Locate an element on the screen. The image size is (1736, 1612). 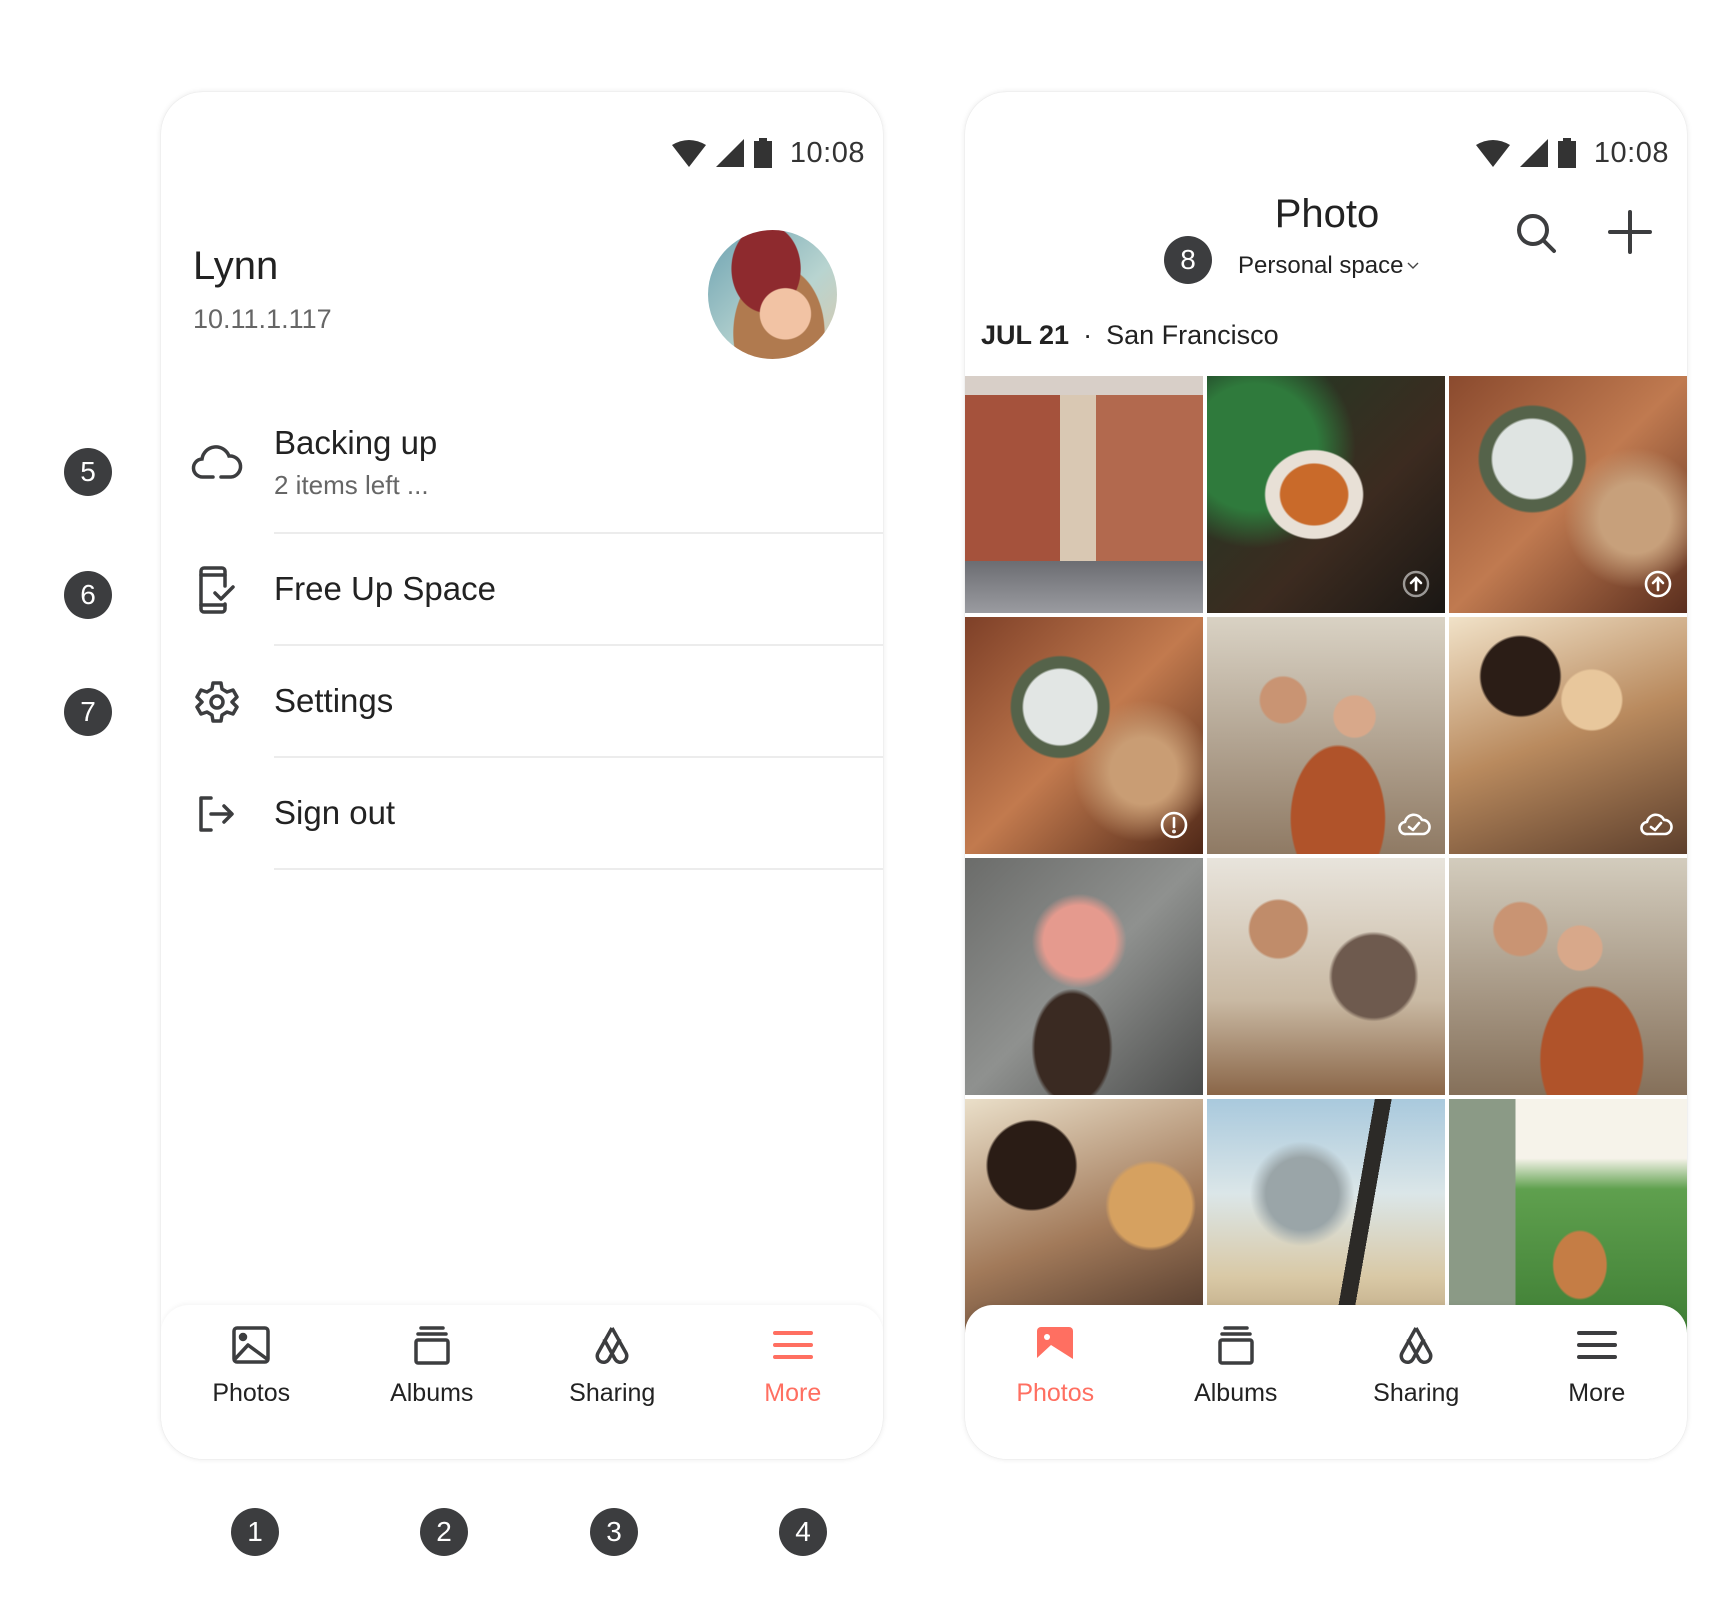
menu-label: Settings is located at coordinates (334, 700).